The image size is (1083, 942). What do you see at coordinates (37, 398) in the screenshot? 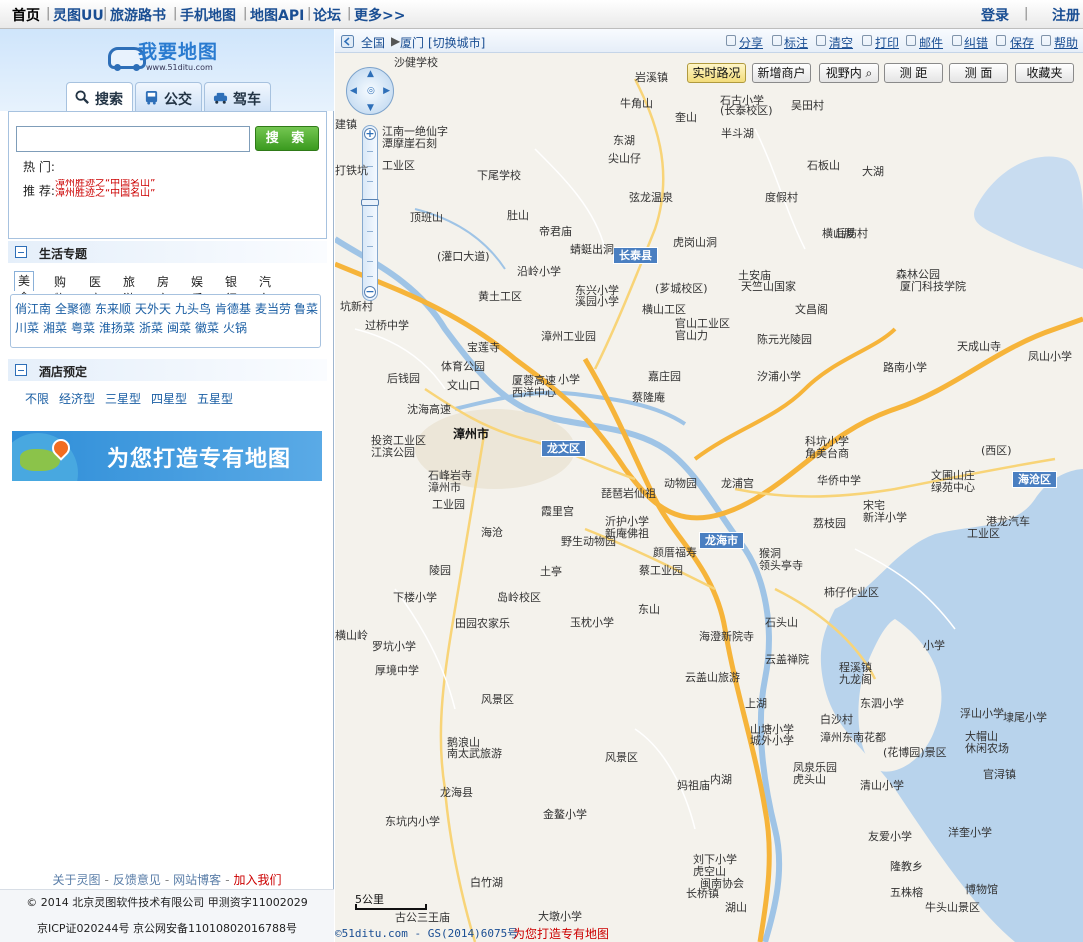
I see `hotel-option-any: 不限` at bounding box center [37, 398].